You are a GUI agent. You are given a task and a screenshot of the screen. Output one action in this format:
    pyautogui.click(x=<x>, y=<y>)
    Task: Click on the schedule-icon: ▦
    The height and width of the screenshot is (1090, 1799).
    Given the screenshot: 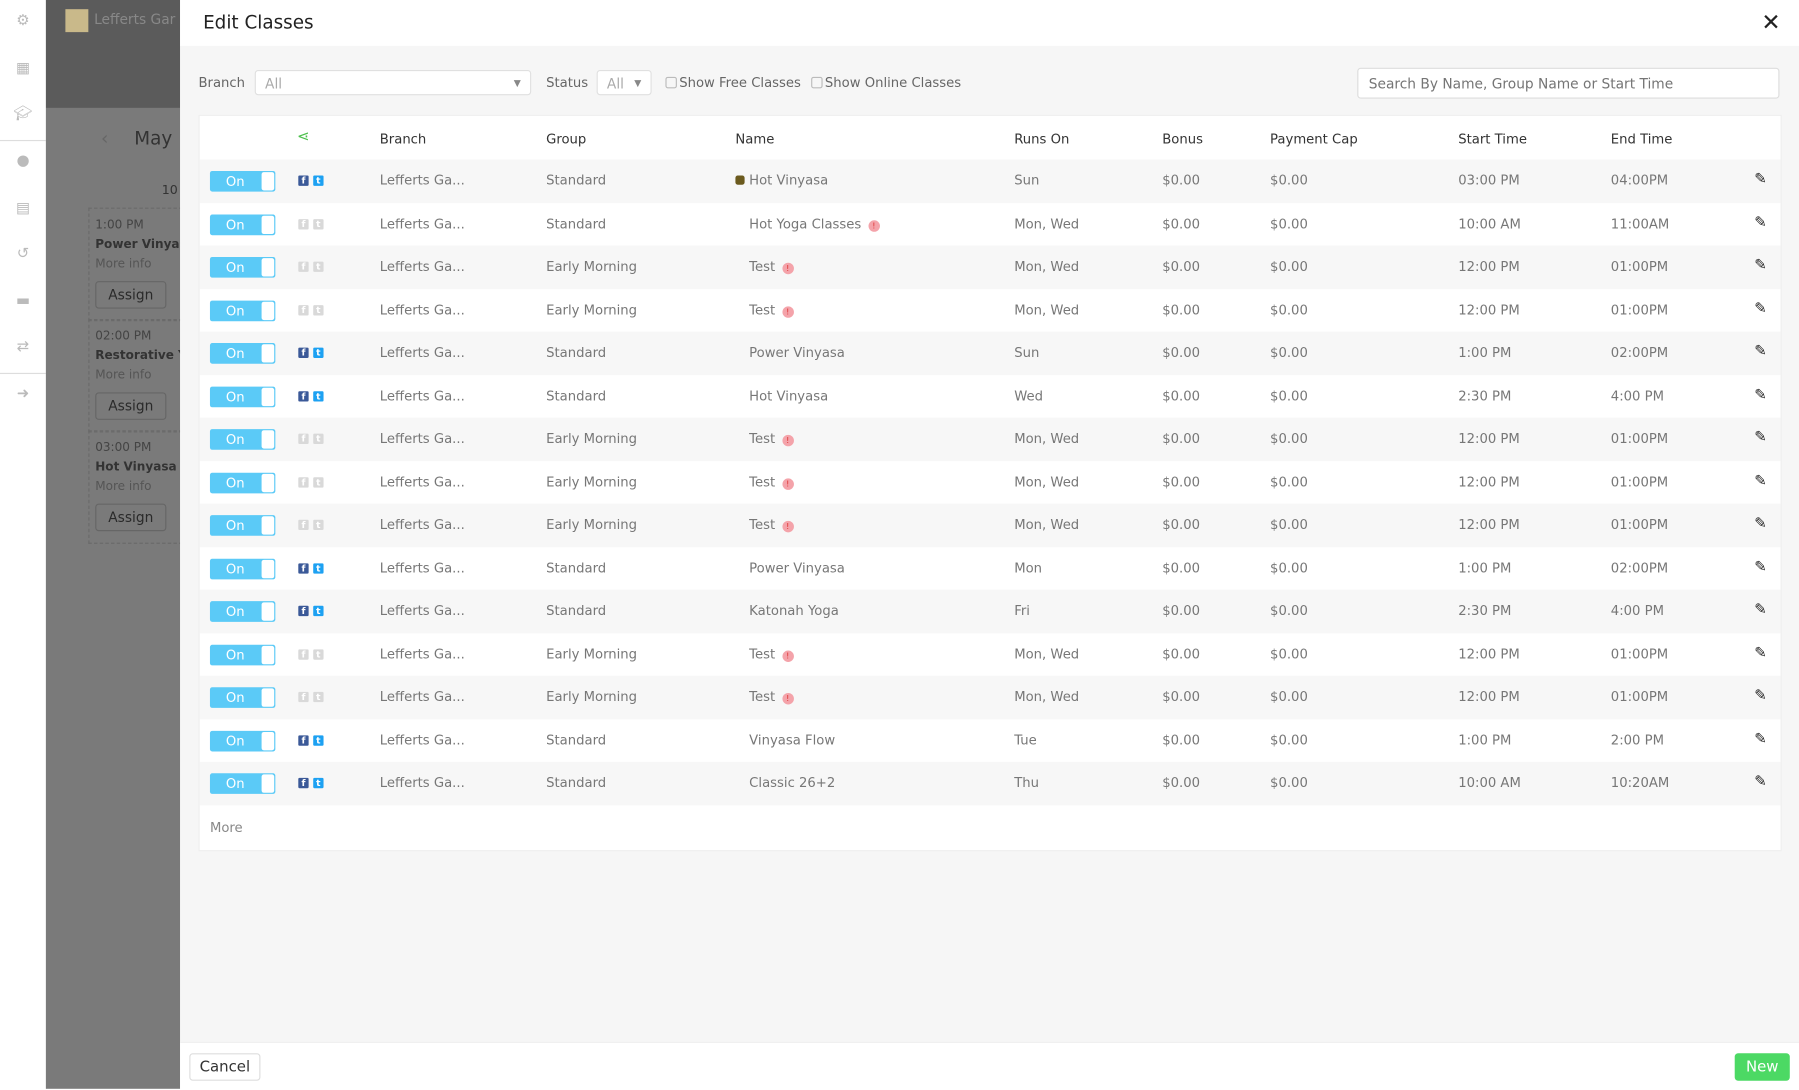 What is the action you would take?
    pyautogui.click(x=22, y=69)
    